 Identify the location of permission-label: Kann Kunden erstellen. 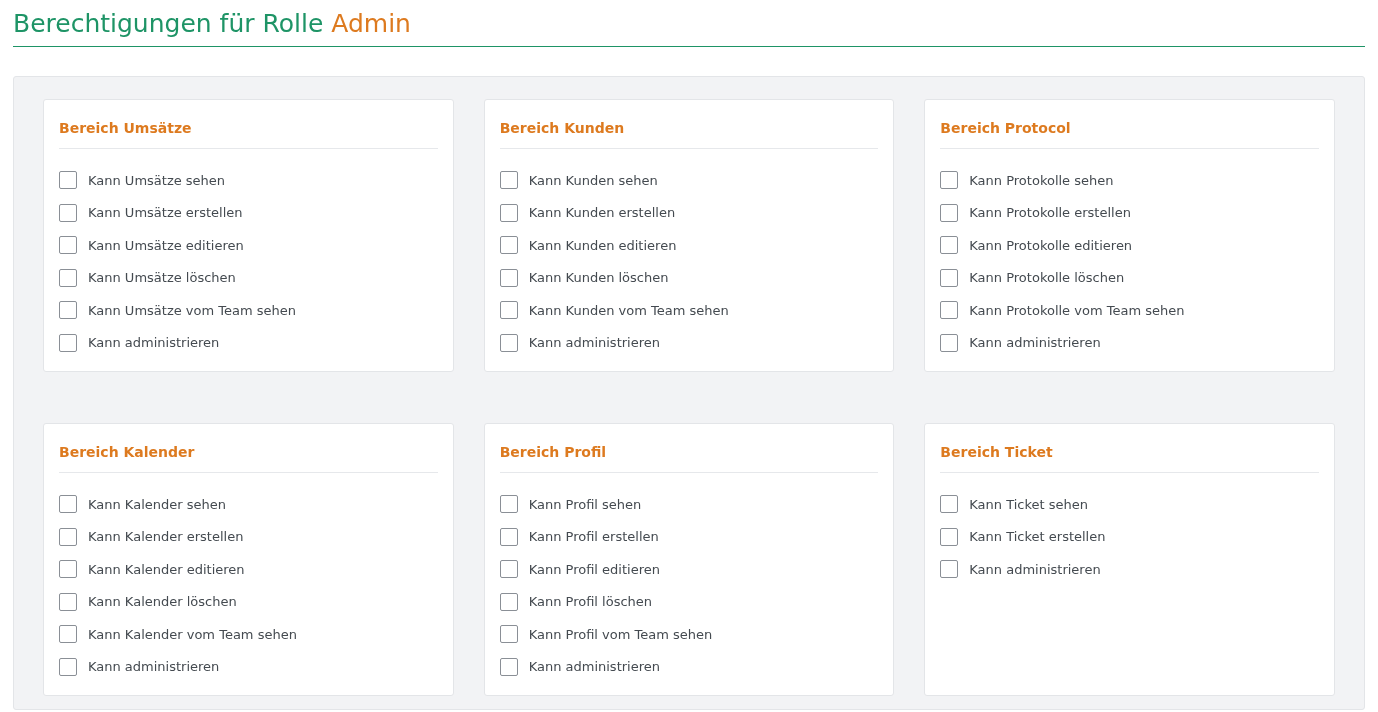
(602, 213).